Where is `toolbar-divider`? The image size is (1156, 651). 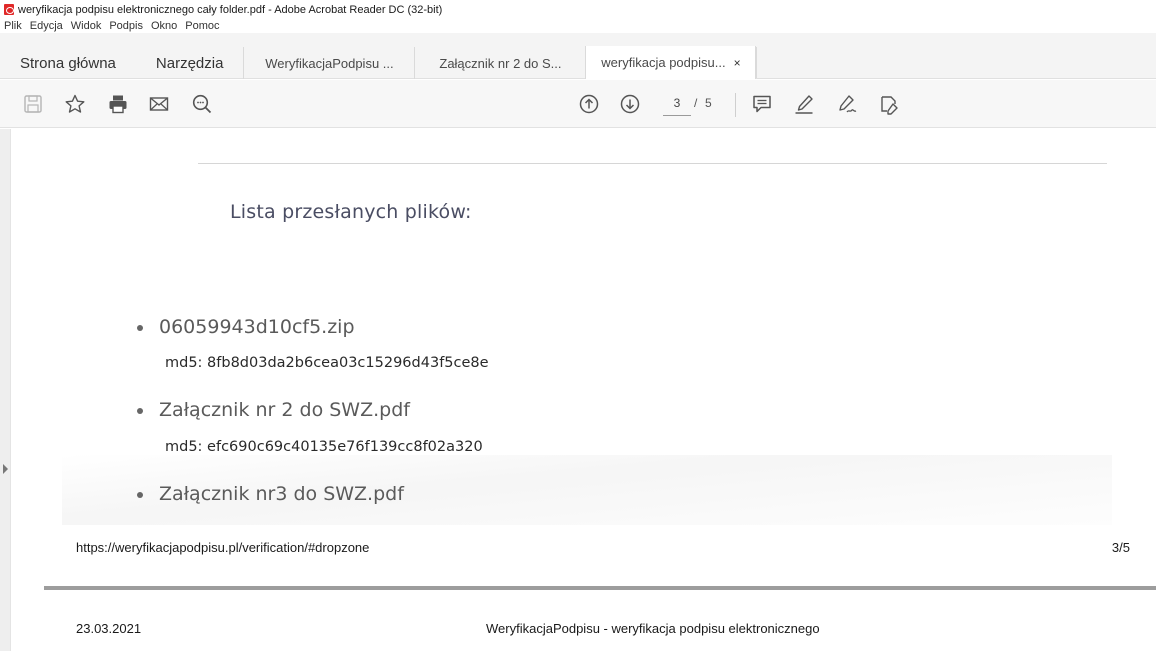 toolbar-divider is located at coordinates (735, 105).